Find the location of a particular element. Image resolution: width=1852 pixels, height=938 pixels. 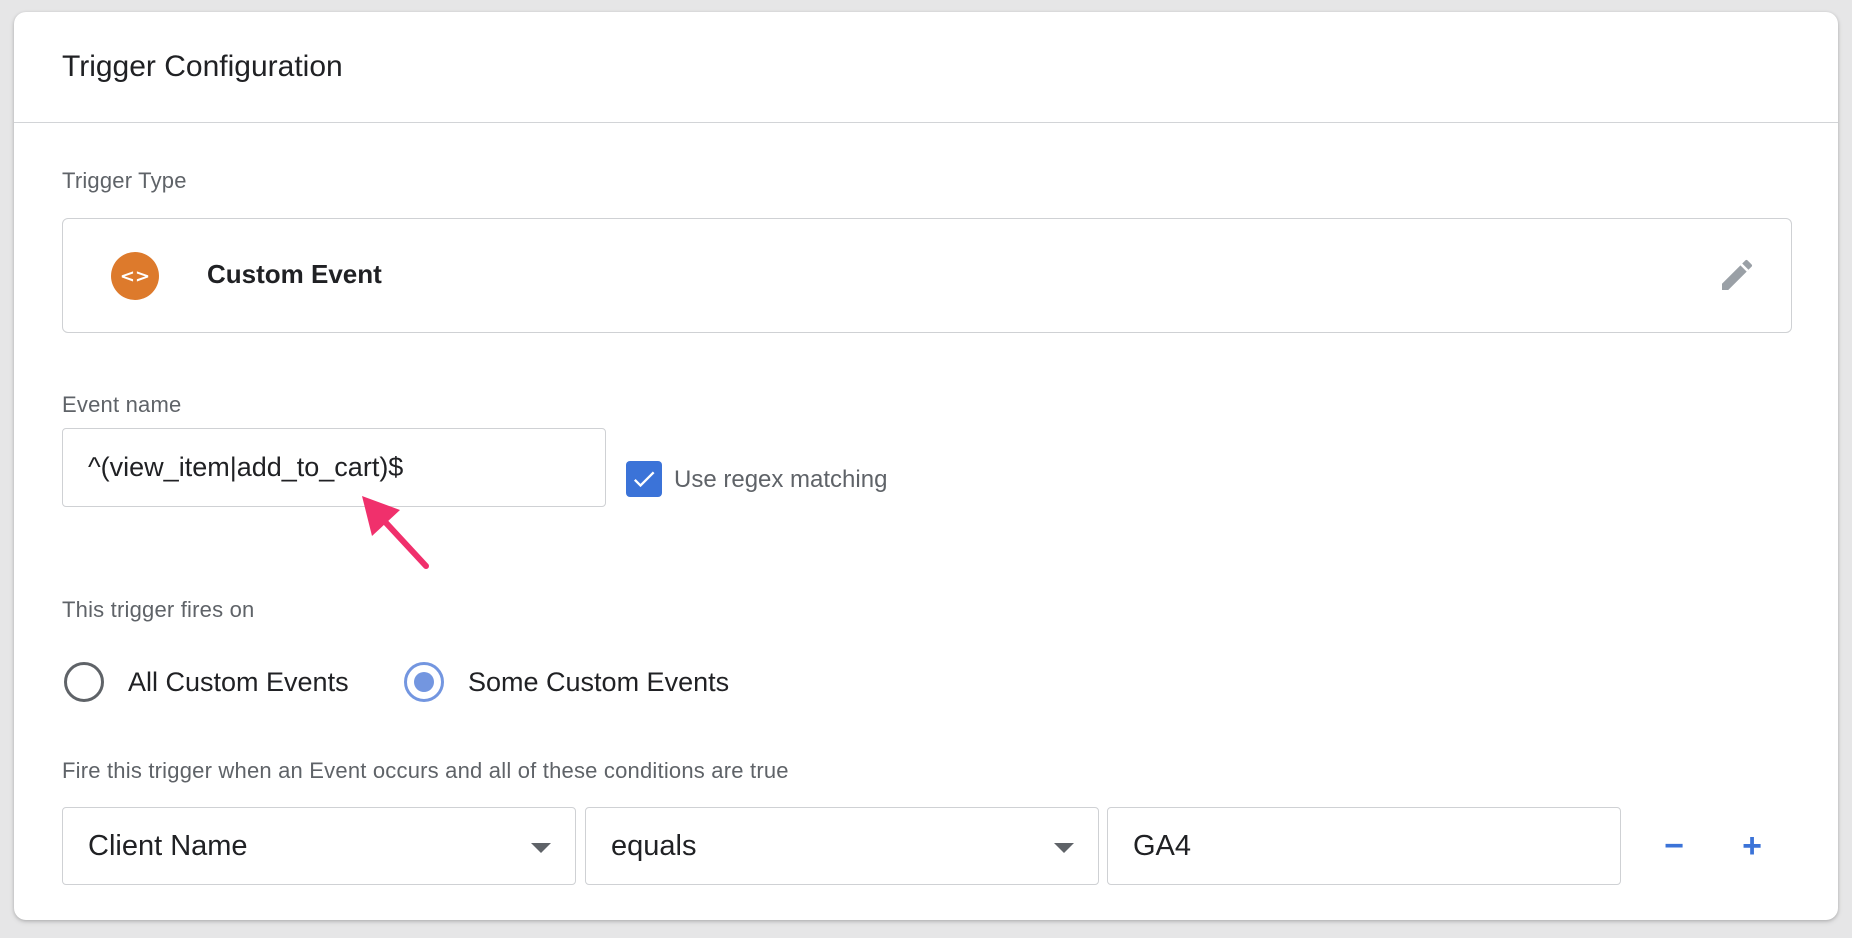

select-value: Client Name is located at coordinates (168, 845).